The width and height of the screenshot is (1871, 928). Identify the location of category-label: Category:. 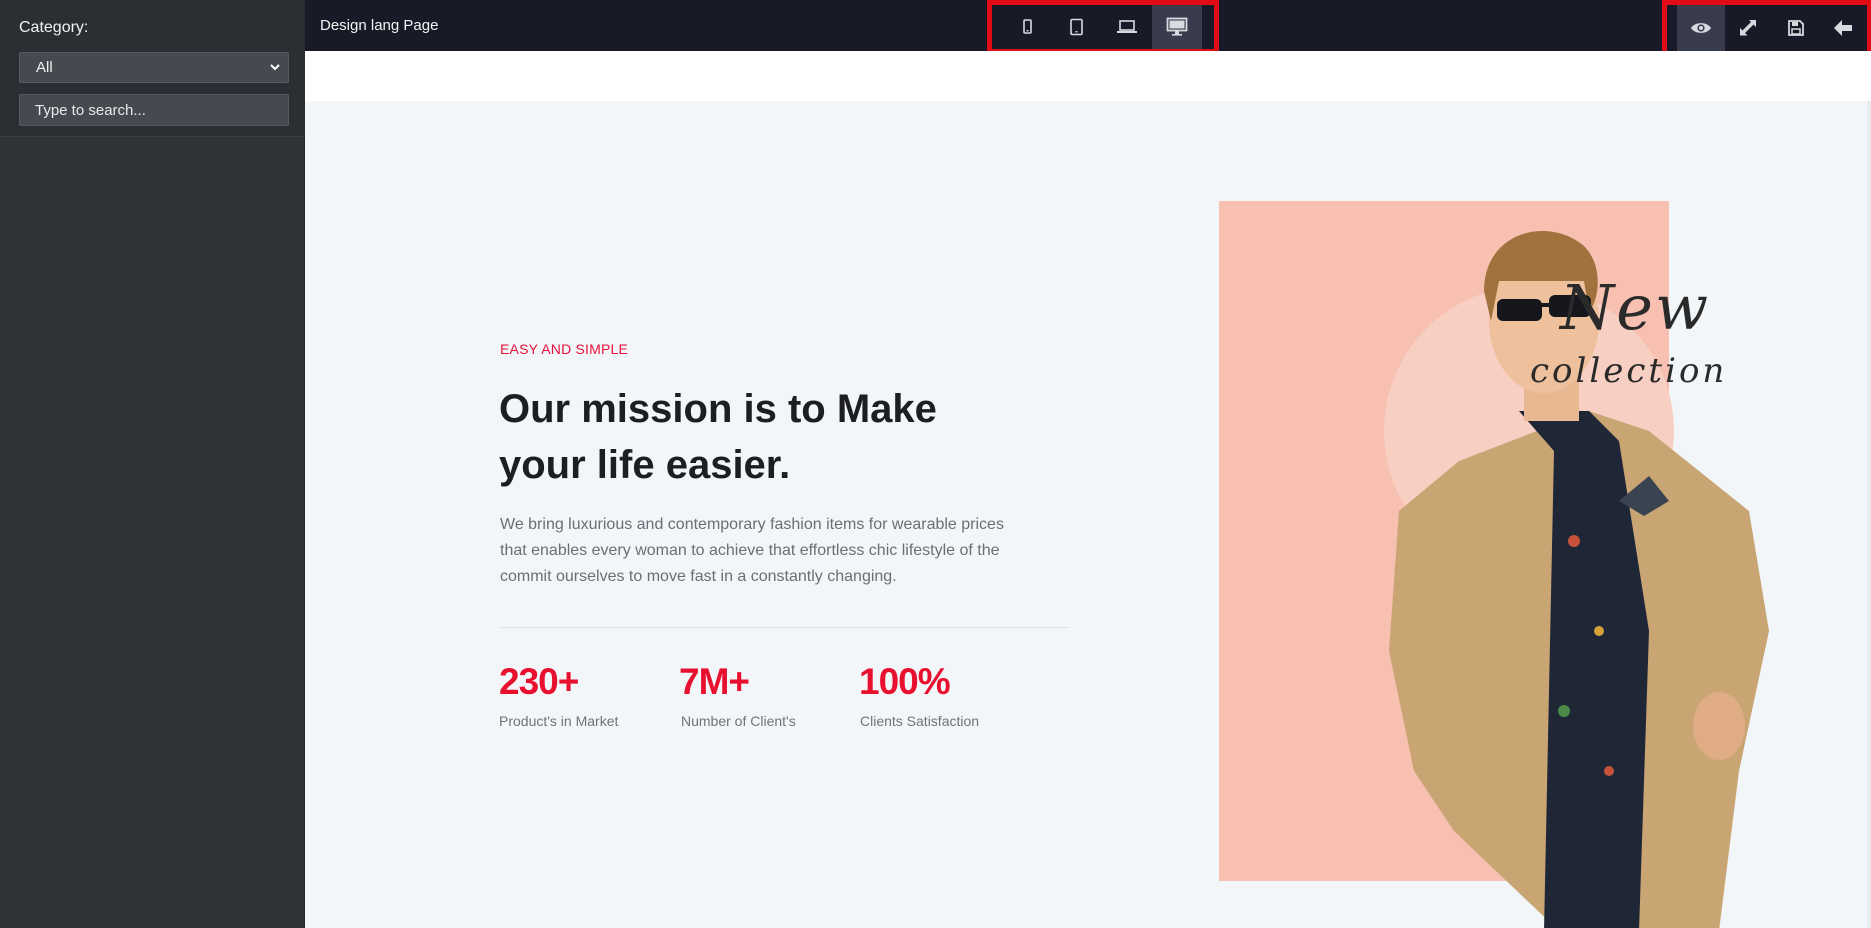
(54, 27).